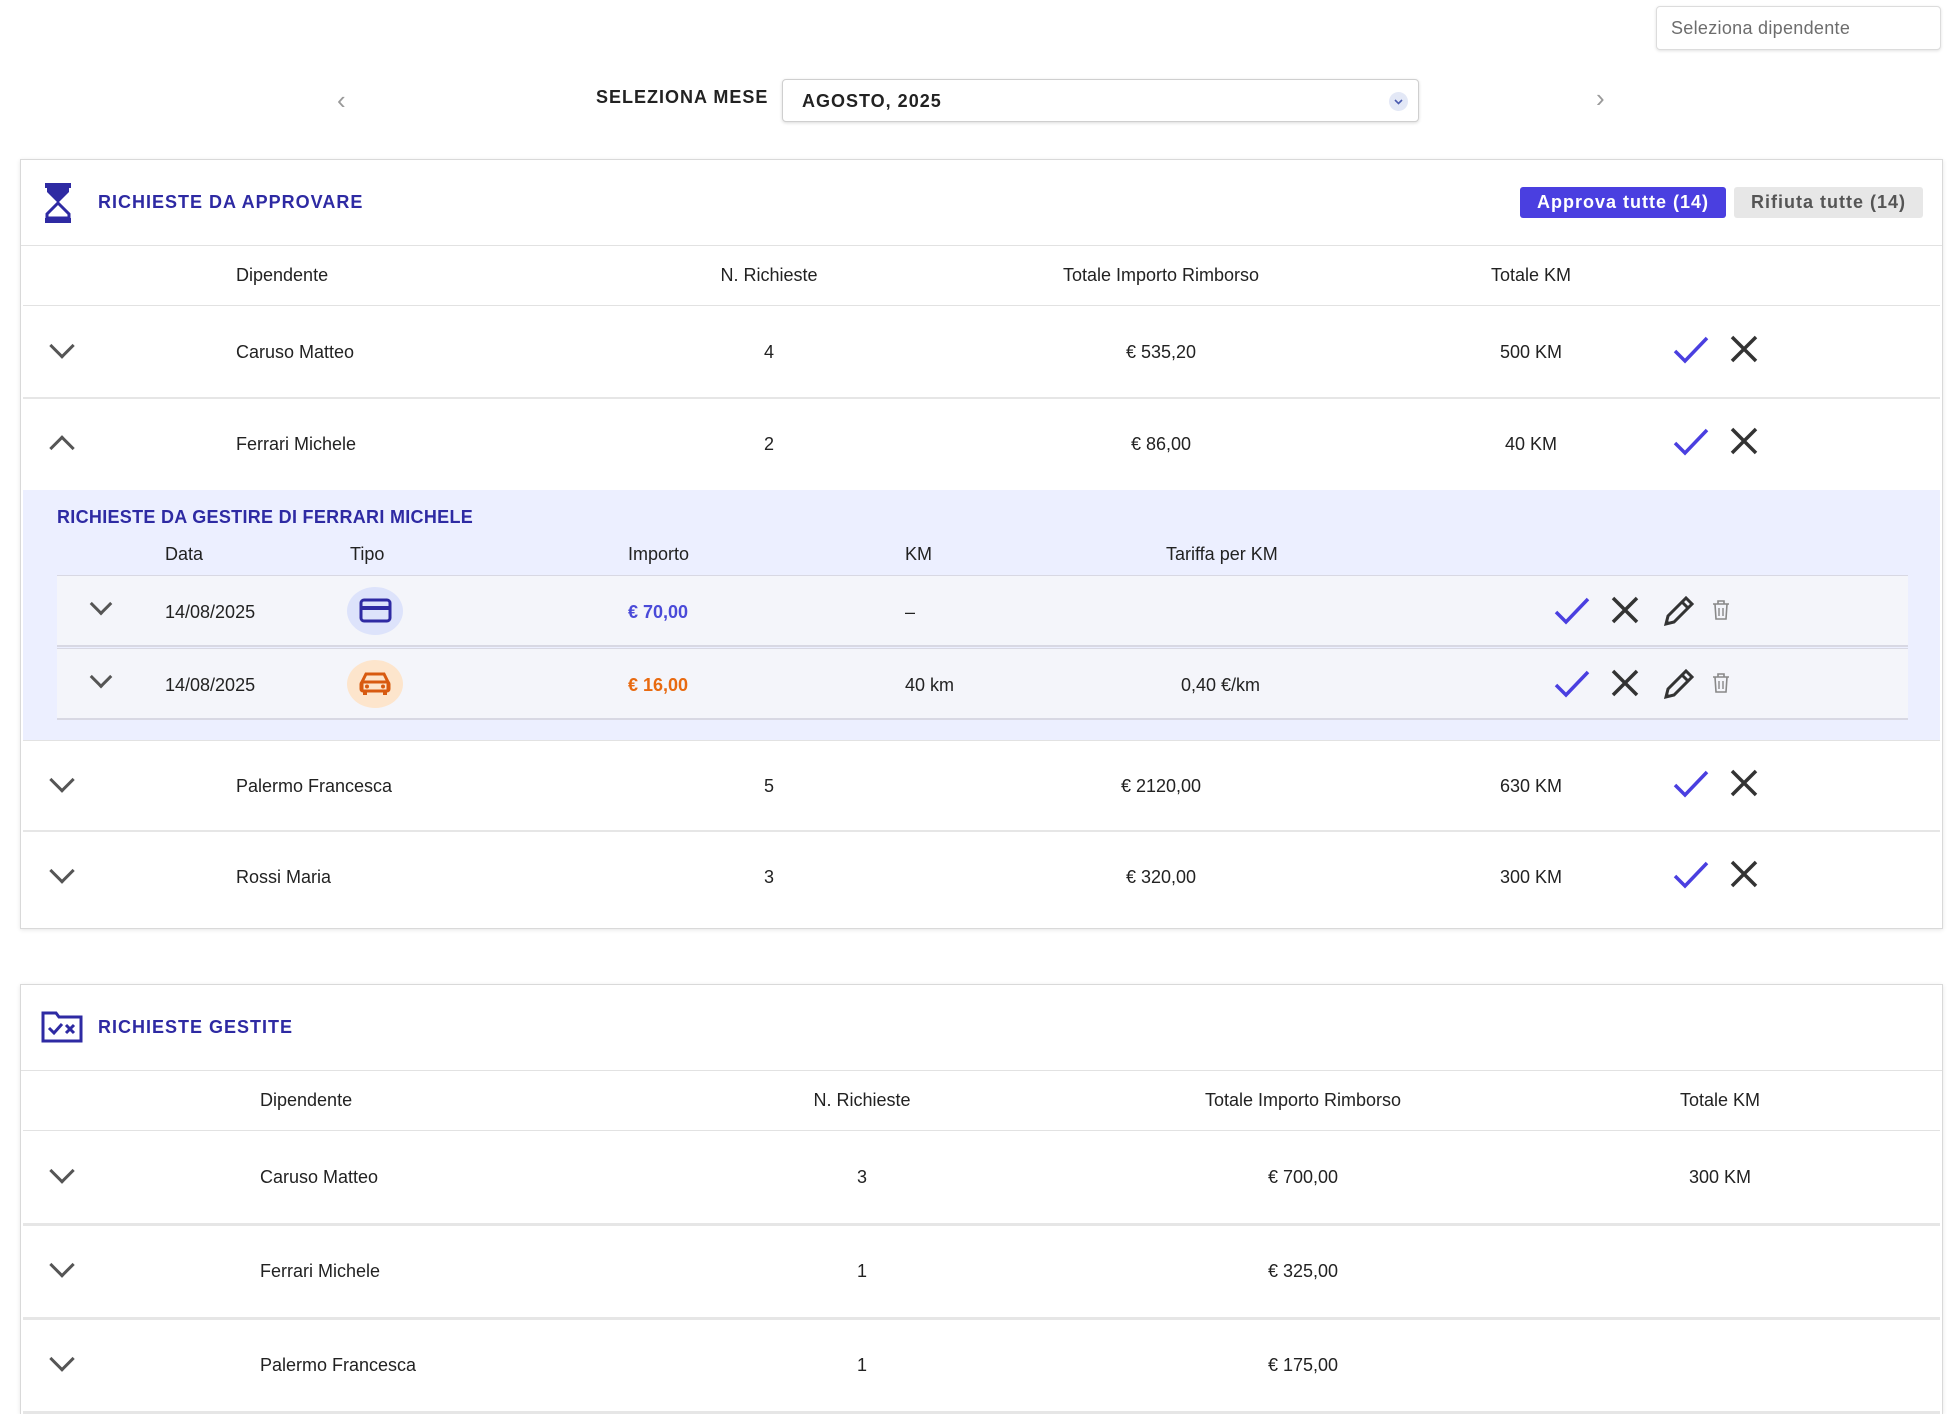 The width and height of the screenshot is (1950, 1414). Describe the element at coordinates (62, 1028) in the screenshot. I see `folder-check-icon` at that location.